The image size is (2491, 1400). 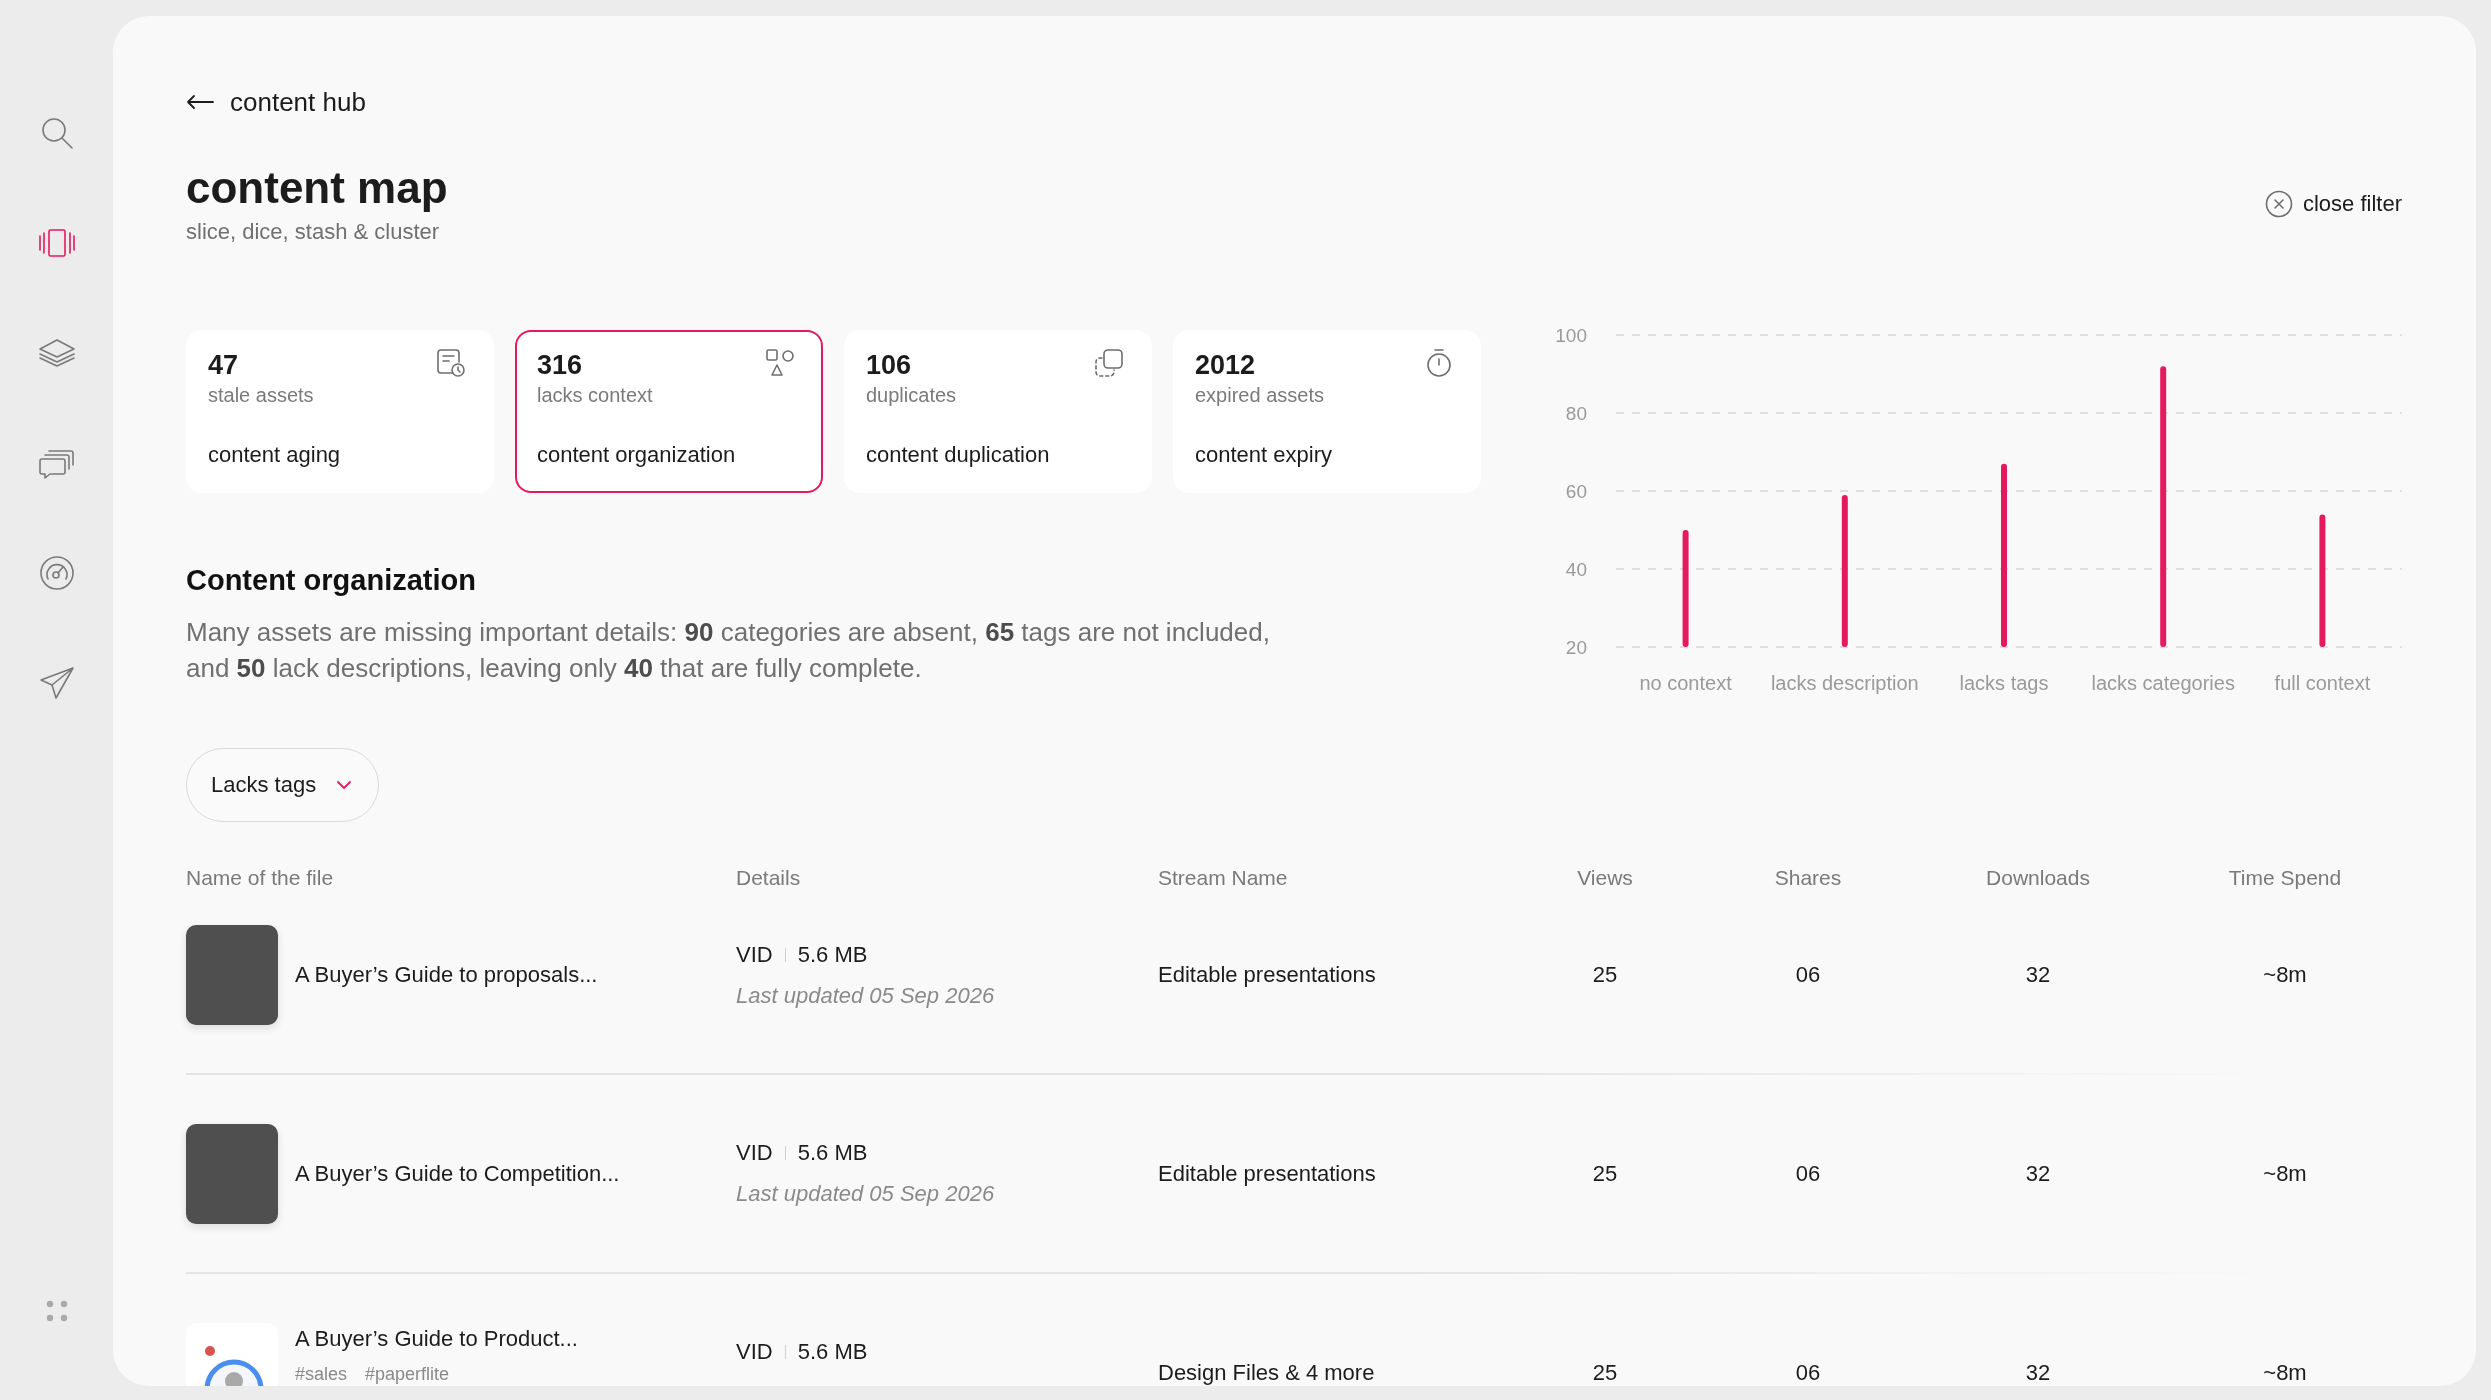 I want to click on search-icon, so click(x=56, y=133).